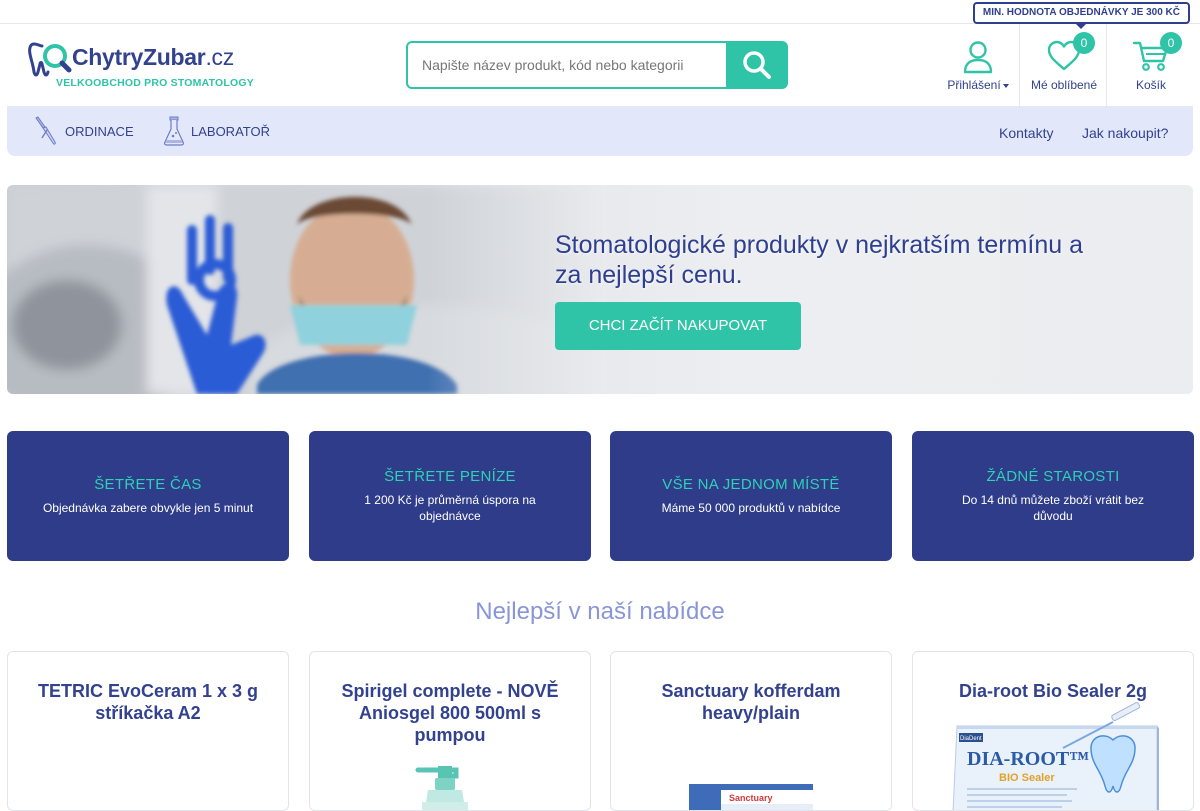  Describe the element at coordinates (1150, 85) in the screenshot. I see `cart-label: Košík` at that location.